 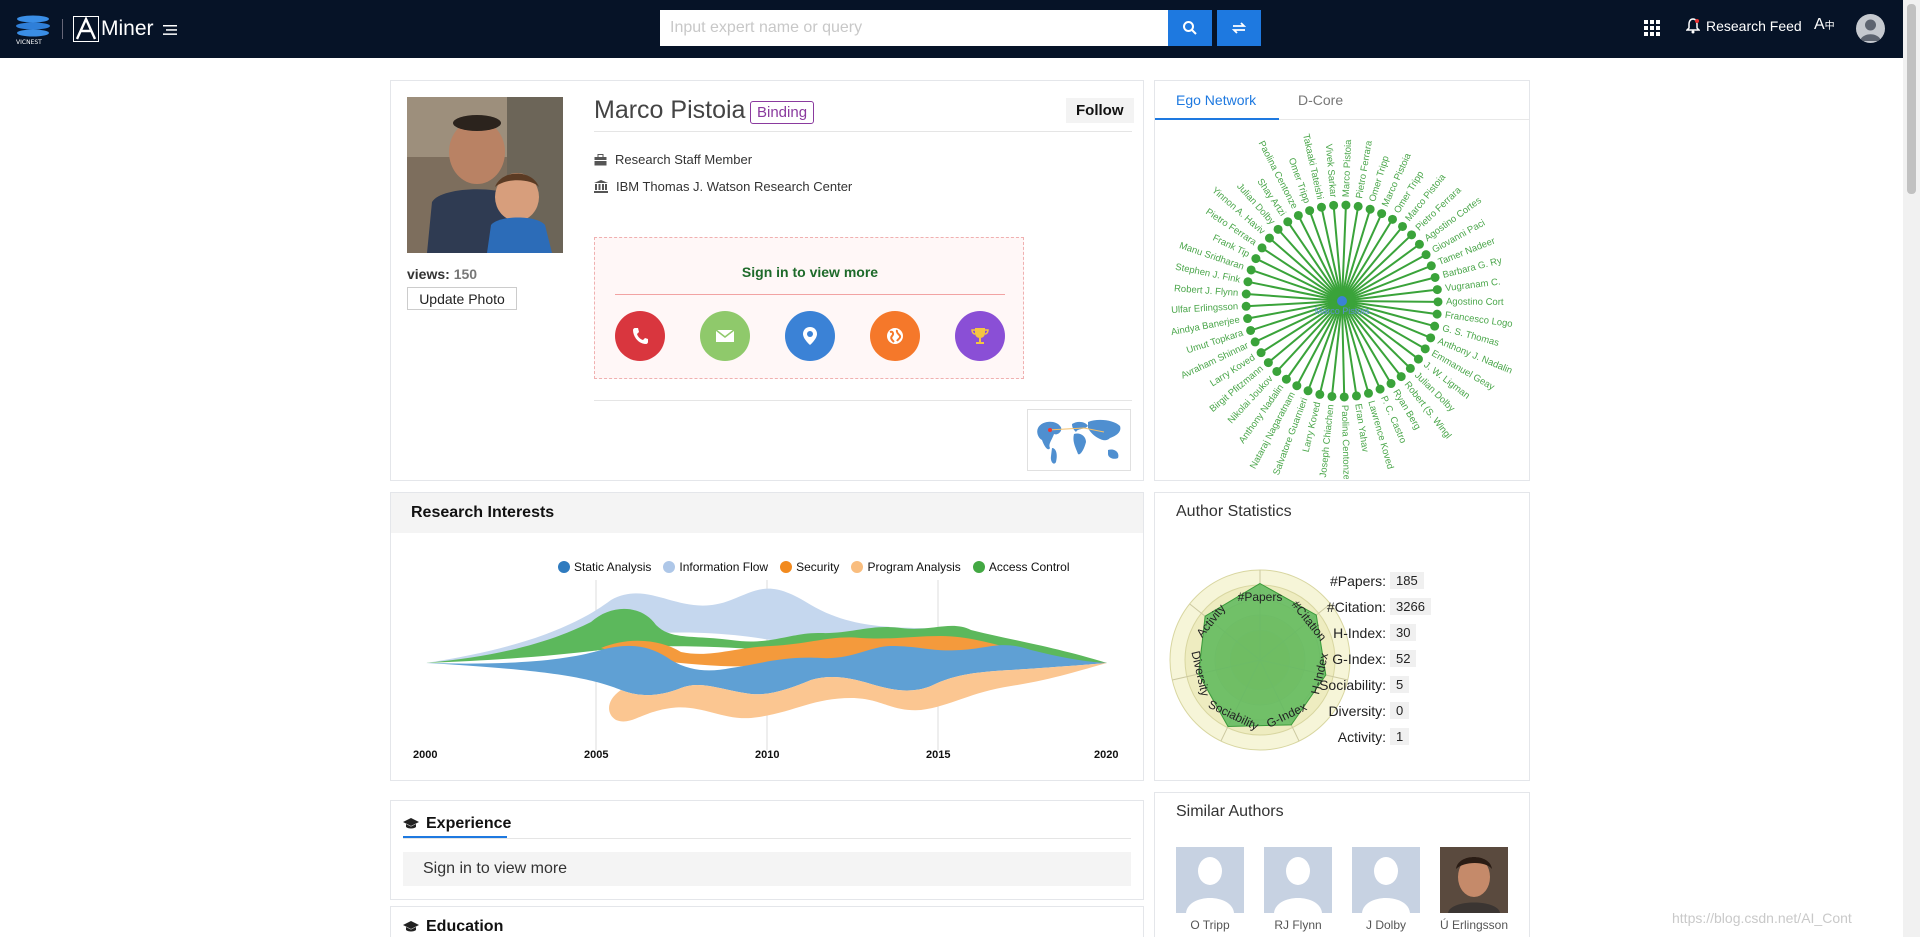 I want to click on similar-author-card: RJ Flynn, so click(x=1298, y=889).